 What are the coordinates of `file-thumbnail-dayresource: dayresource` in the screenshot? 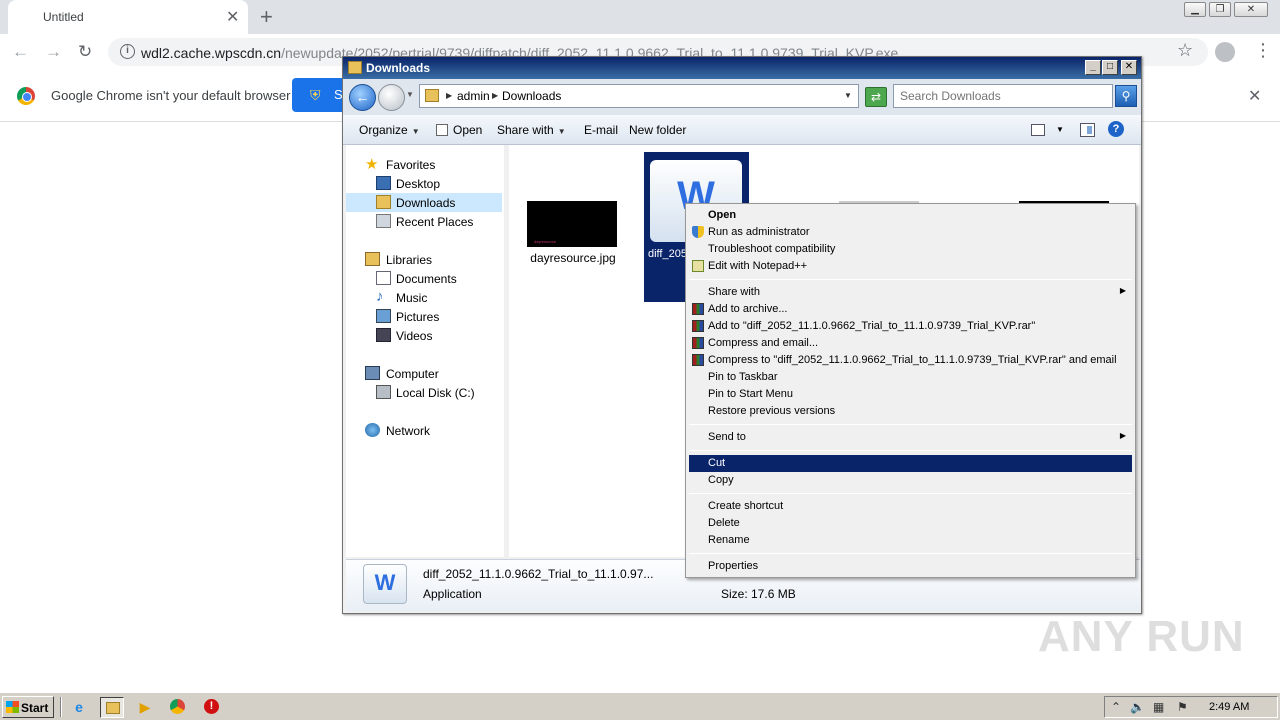 It's located at (572, 224).